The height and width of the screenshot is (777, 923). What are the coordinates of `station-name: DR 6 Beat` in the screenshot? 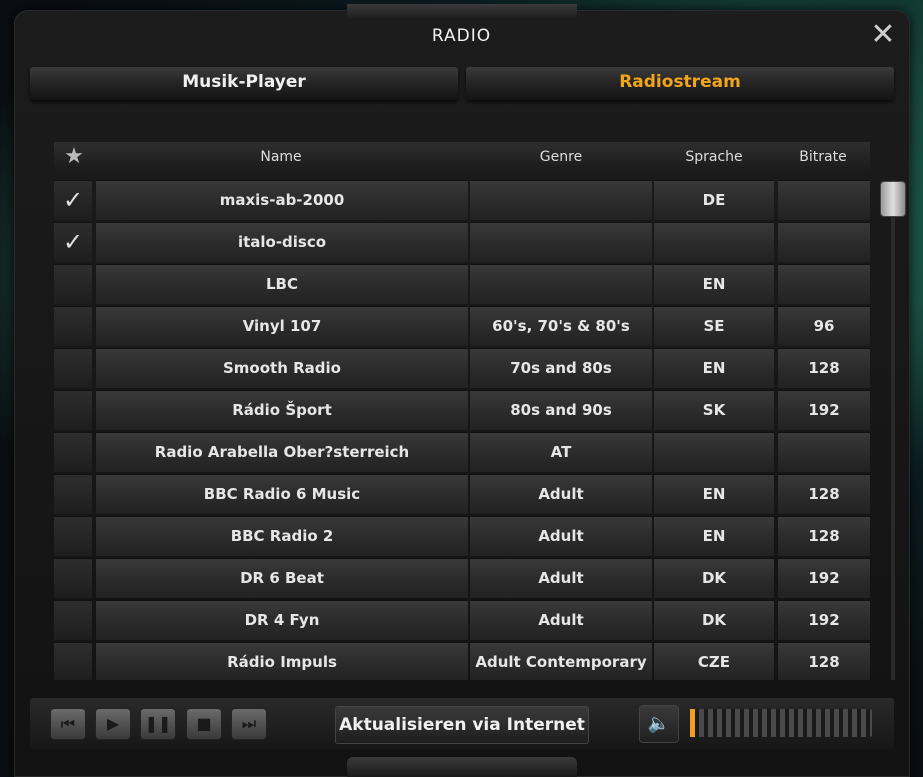 It's located at (282, 578).